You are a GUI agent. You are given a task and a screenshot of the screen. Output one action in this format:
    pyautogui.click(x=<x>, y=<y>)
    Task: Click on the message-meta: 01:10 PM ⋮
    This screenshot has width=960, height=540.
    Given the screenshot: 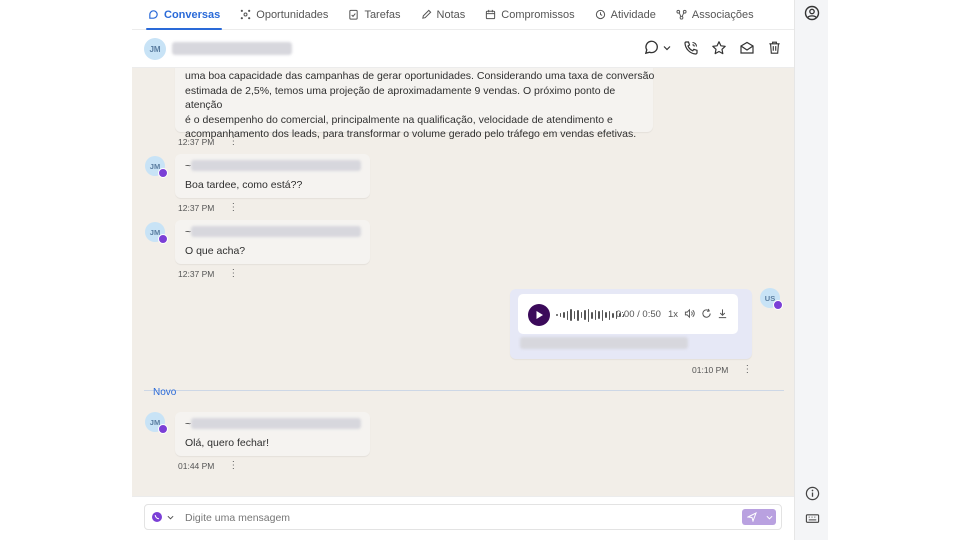 What is the action you would take?
    pyautogui.click(x=722, y=369)
    